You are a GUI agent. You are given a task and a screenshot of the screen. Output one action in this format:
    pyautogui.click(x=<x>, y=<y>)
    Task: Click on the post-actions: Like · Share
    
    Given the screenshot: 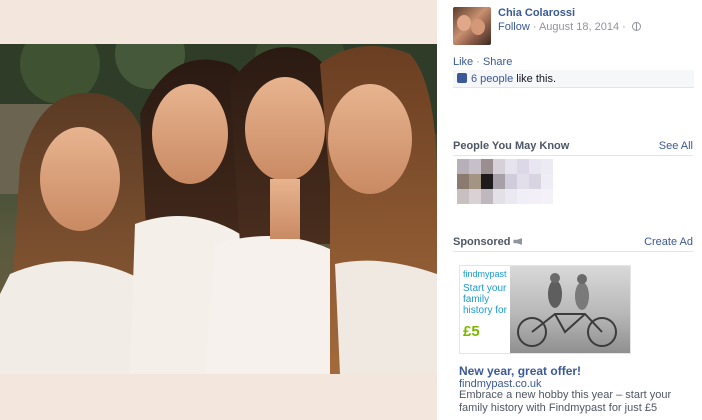 What is the action you would take?
    pyautogui.click(x=482, y=62)
    